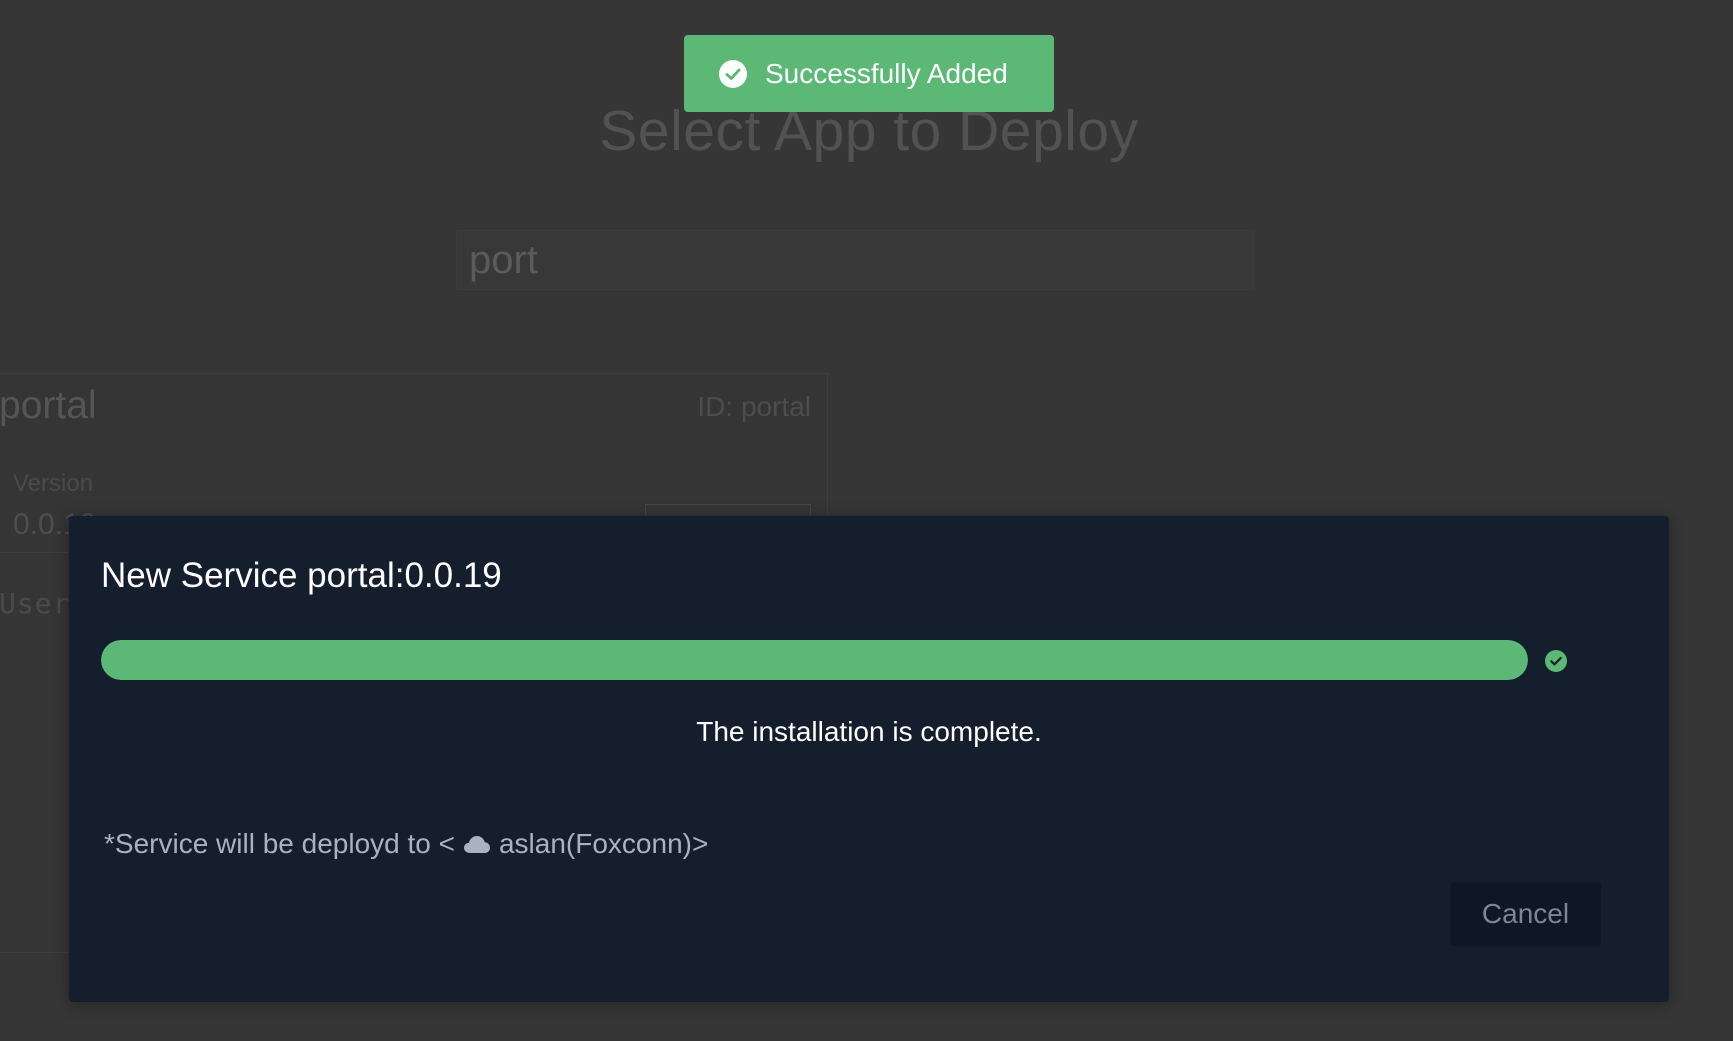  I want to click on deploy-target: aslan(Foxconn)>, so click(603, 843).